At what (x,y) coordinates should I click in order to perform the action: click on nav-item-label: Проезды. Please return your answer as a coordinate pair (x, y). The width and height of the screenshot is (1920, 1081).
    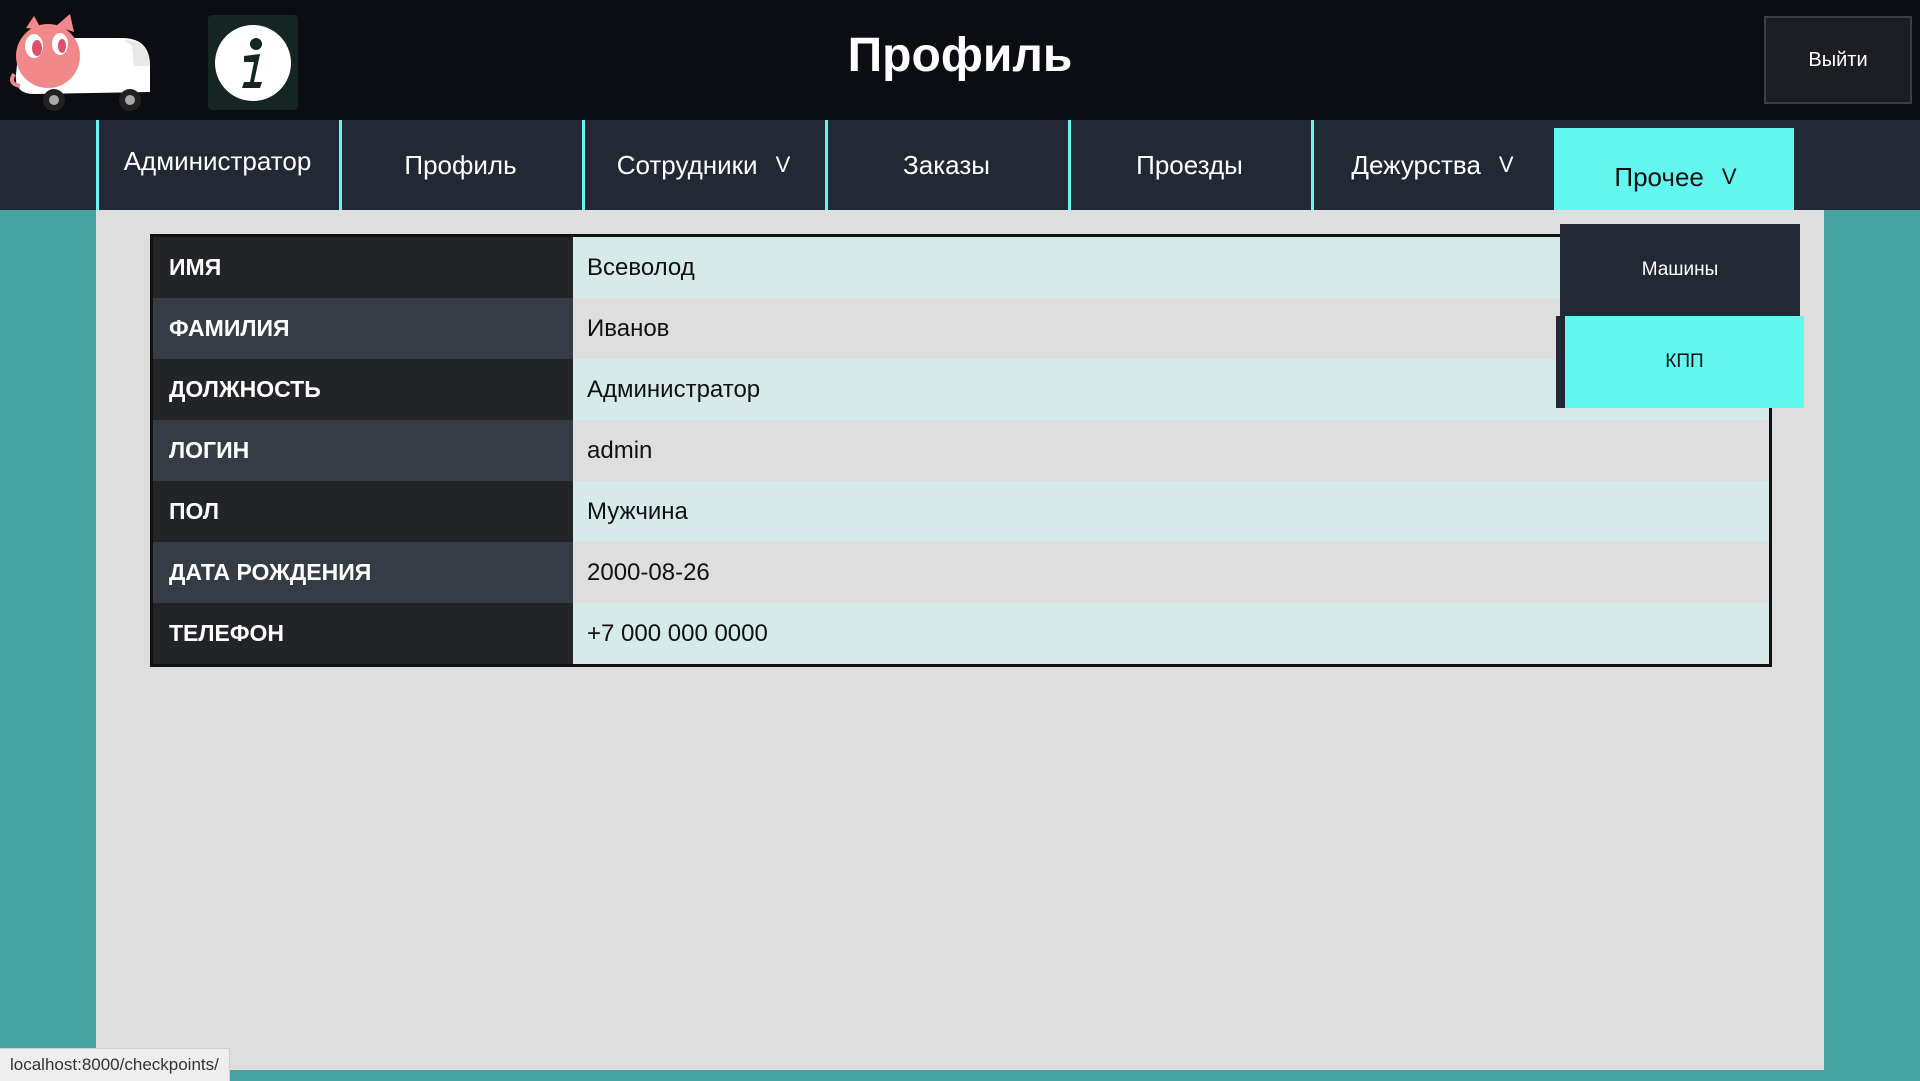
    Looking at the image, I should click on (1189, 164).